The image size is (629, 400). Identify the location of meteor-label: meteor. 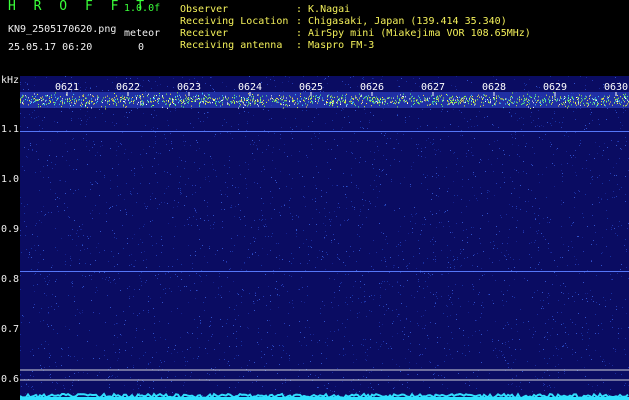
(142, 33).